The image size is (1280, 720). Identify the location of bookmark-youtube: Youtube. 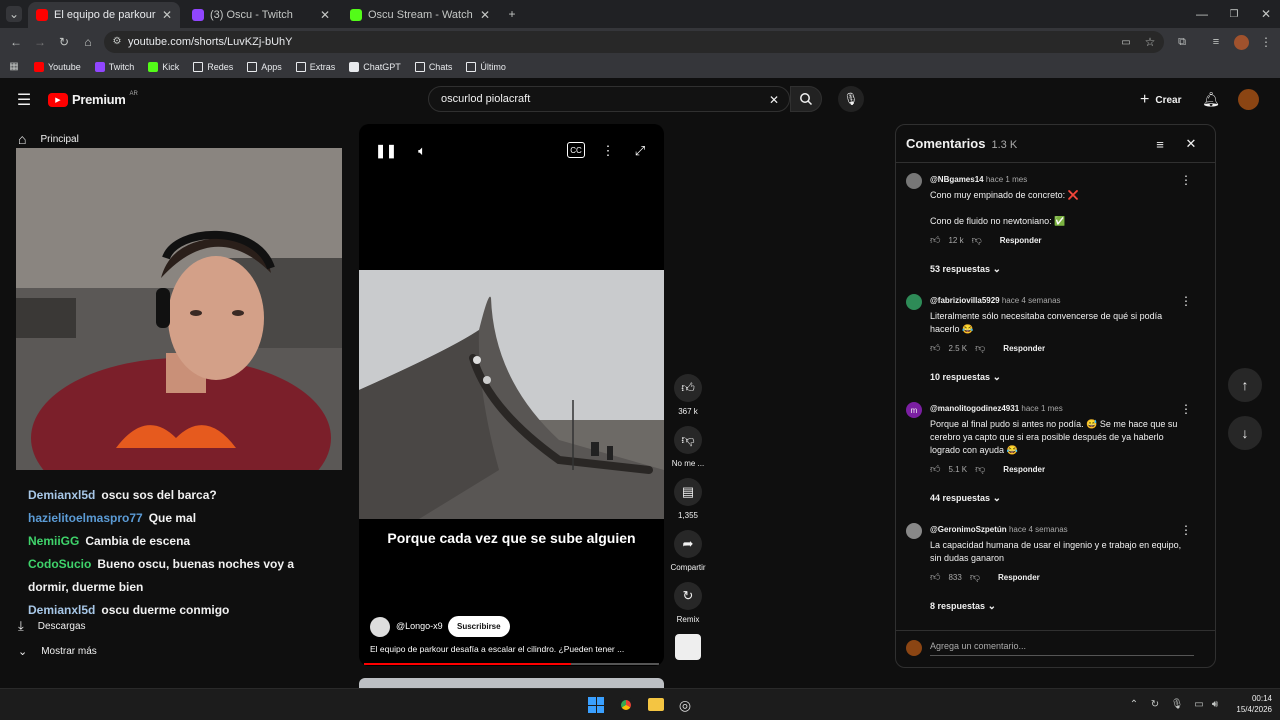
(57, 67).